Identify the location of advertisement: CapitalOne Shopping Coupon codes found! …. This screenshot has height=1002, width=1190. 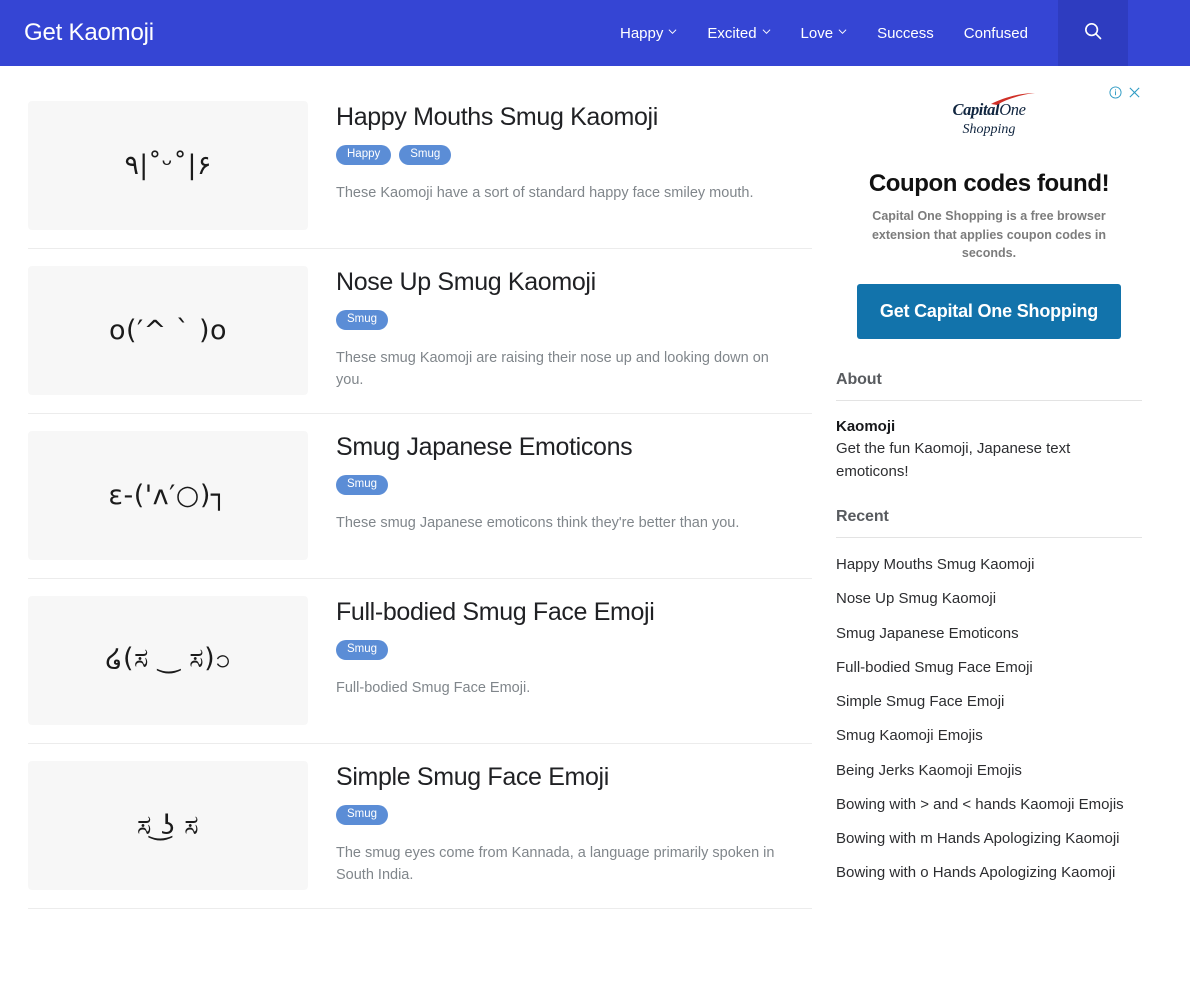
(989, 212).